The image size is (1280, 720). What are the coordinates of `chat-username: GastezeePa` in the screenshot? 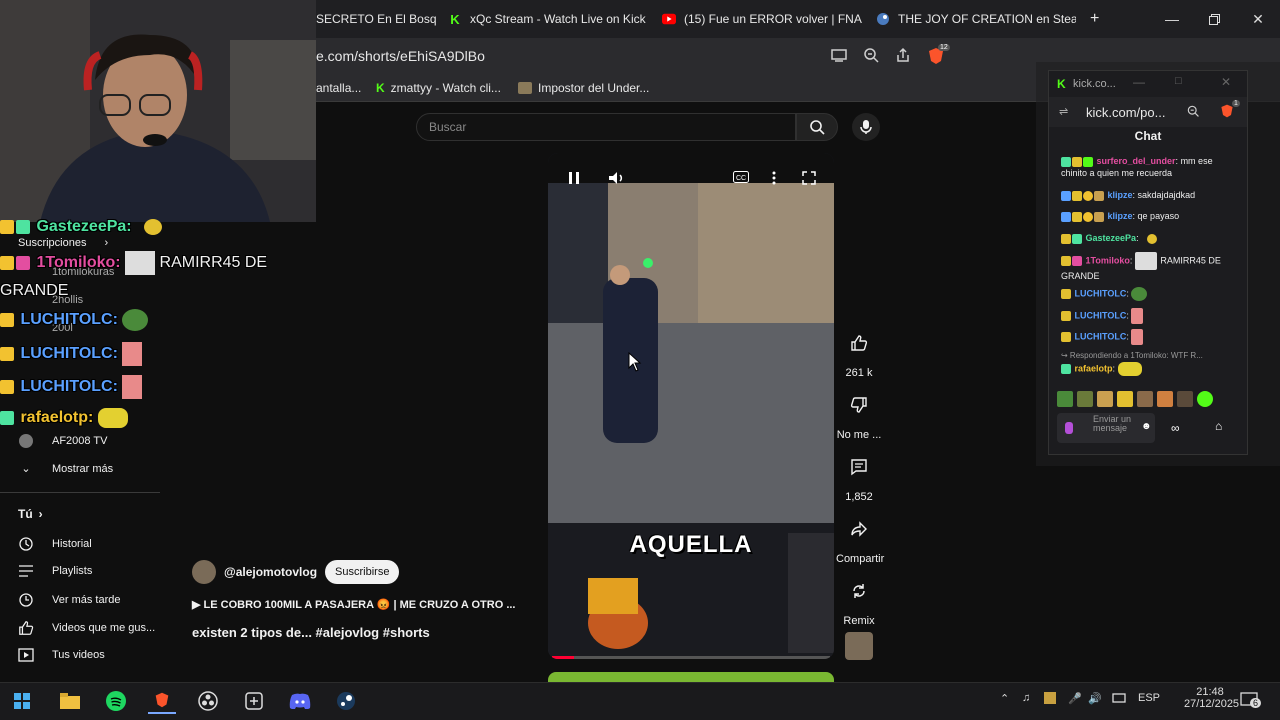 It's located at (1111, 238).